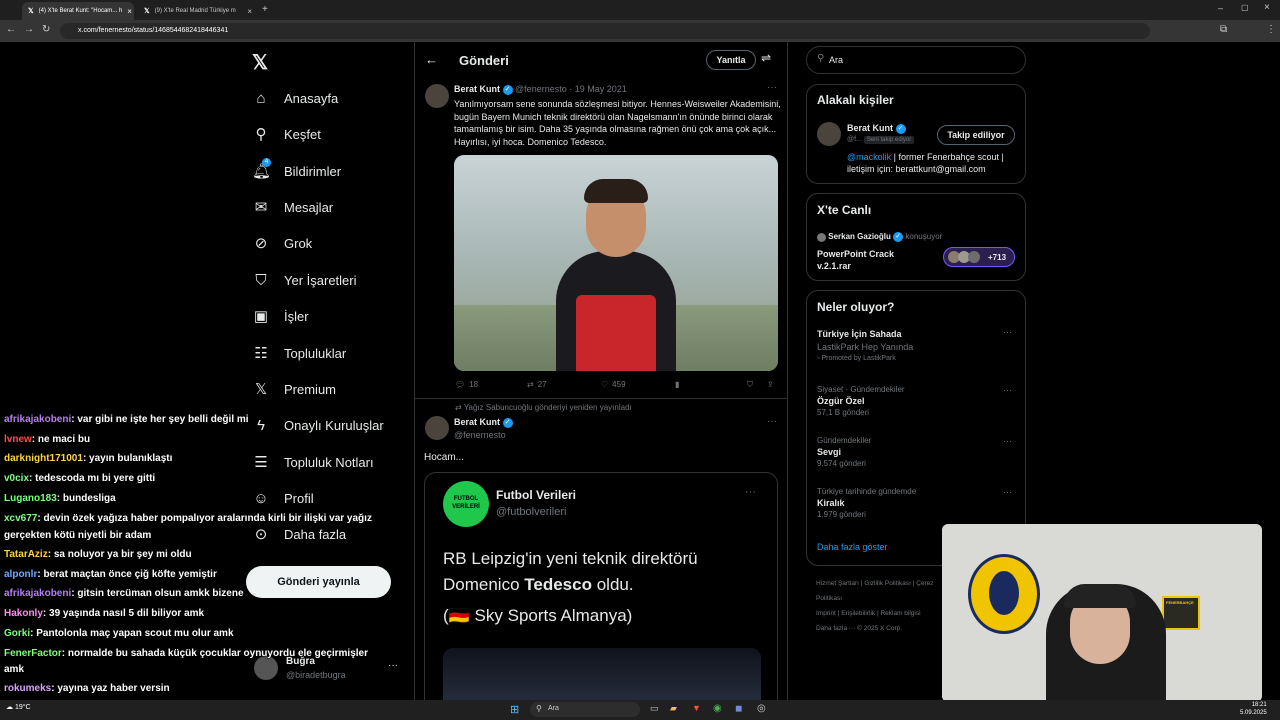  What do you see at coordinates (299, 534) in the screenshot?
I see `nav-item-more: ⊙ Daha fazla` at bounding box center [299, 534].